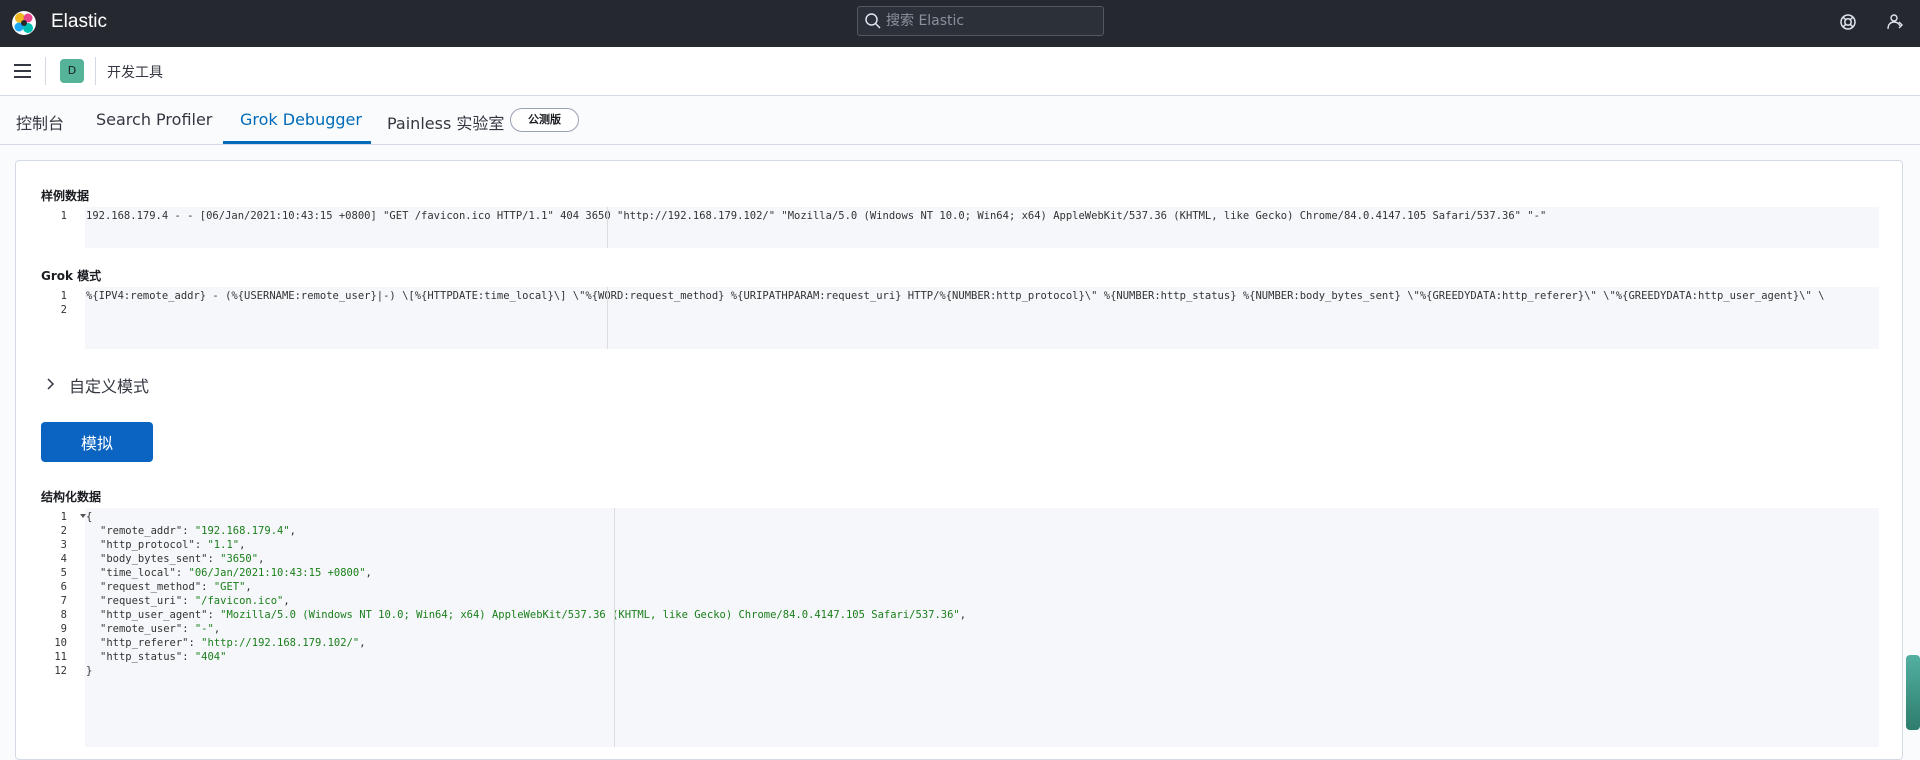 The height and width of the screenshot is (760, 1920). What do you see at coordinates (151, 587) in the screenshot?
I see `json-key: "request_method"` at bounding box center [151, 587].